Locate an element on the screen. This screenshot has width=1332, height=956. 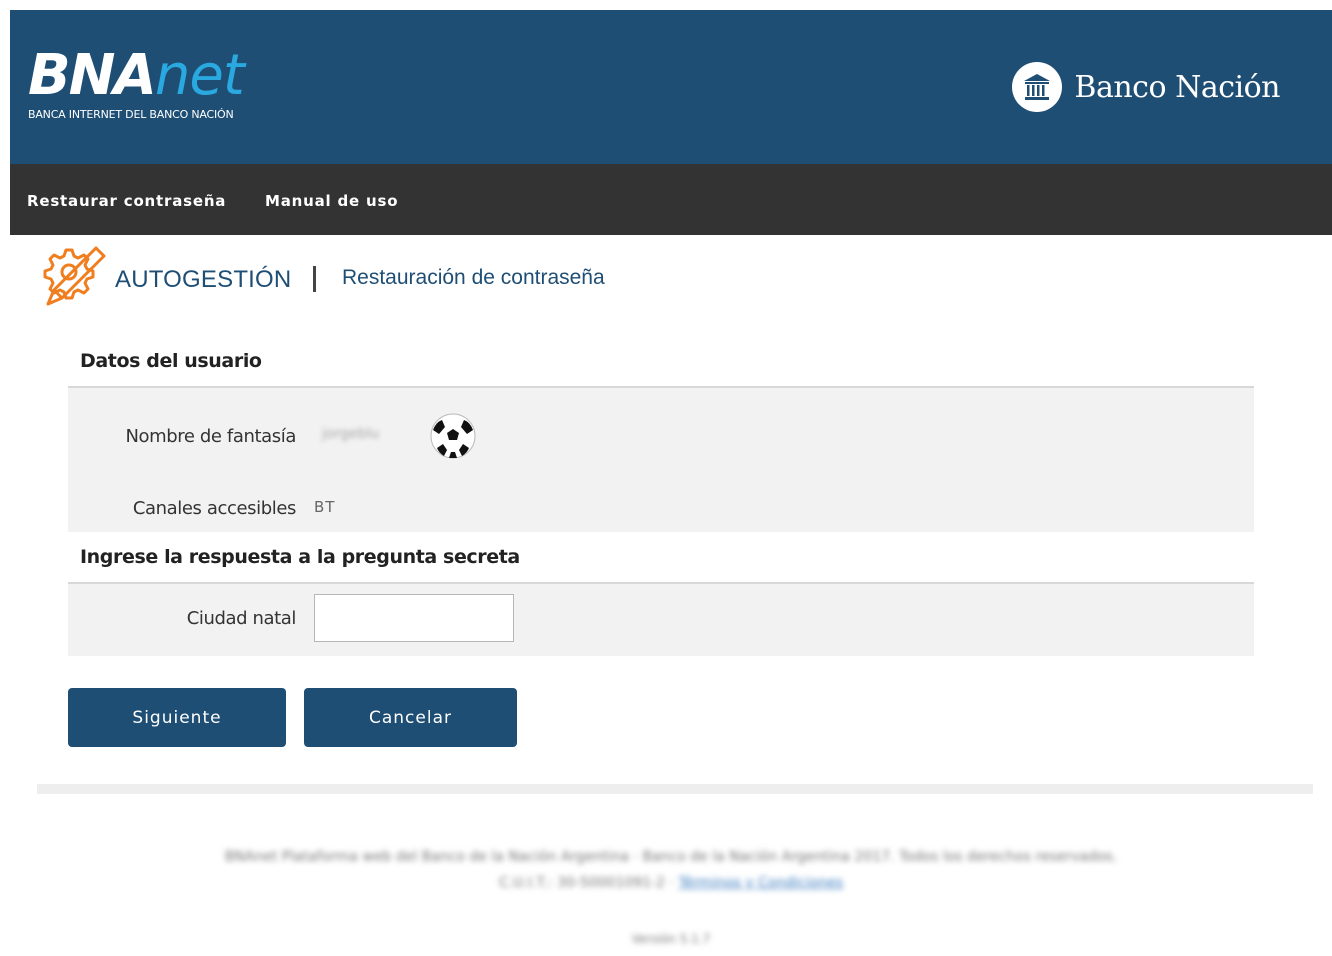
footer-terms-link: Términos y Condiciones is located at coordinates (760, 883).